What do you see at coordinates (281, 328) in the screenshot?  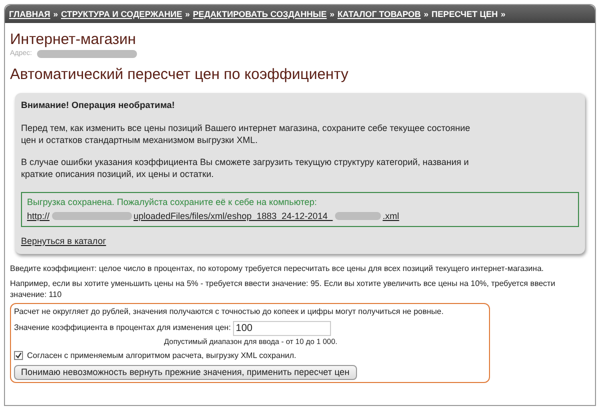 I see `coefficient-field: 100` at bounding box center [281, 328].